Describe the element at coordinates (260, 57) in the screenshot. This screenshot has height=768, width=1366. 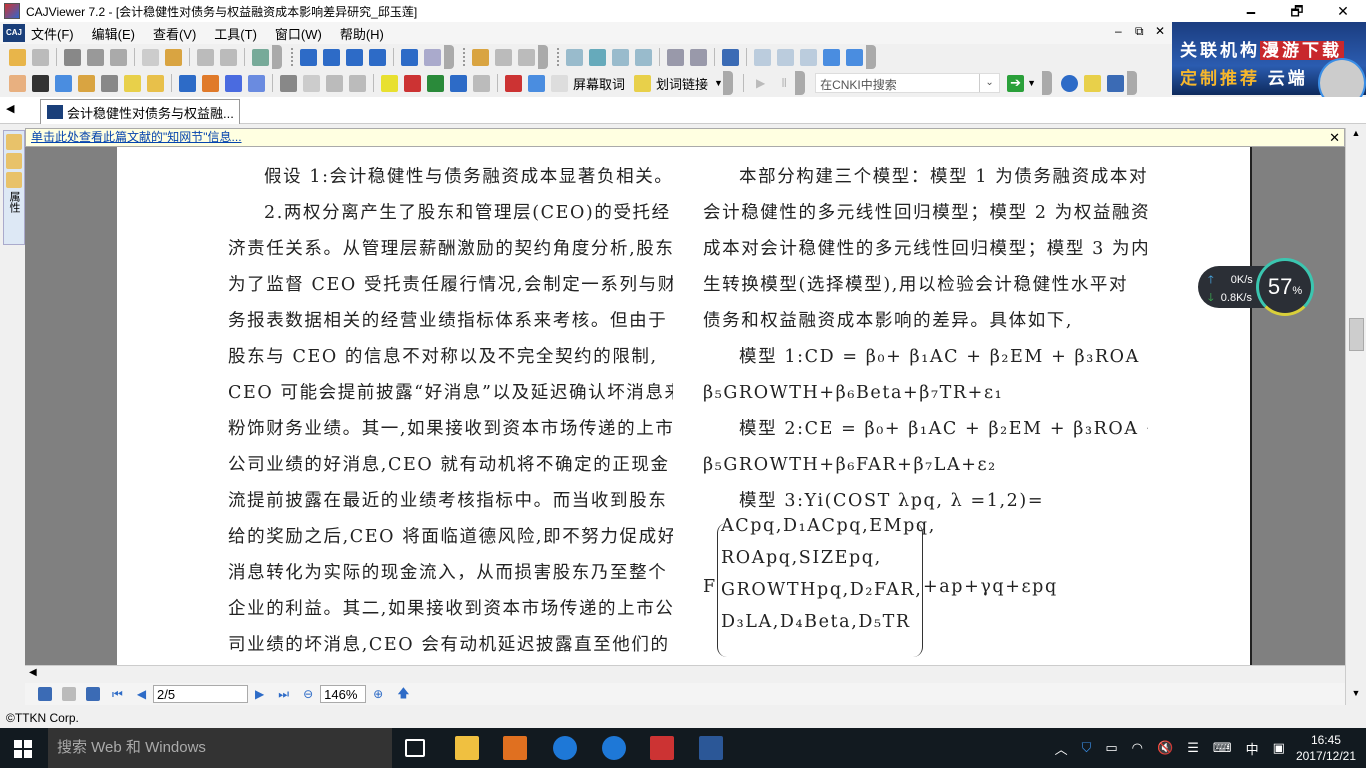
I see `properties-icon` at that location.